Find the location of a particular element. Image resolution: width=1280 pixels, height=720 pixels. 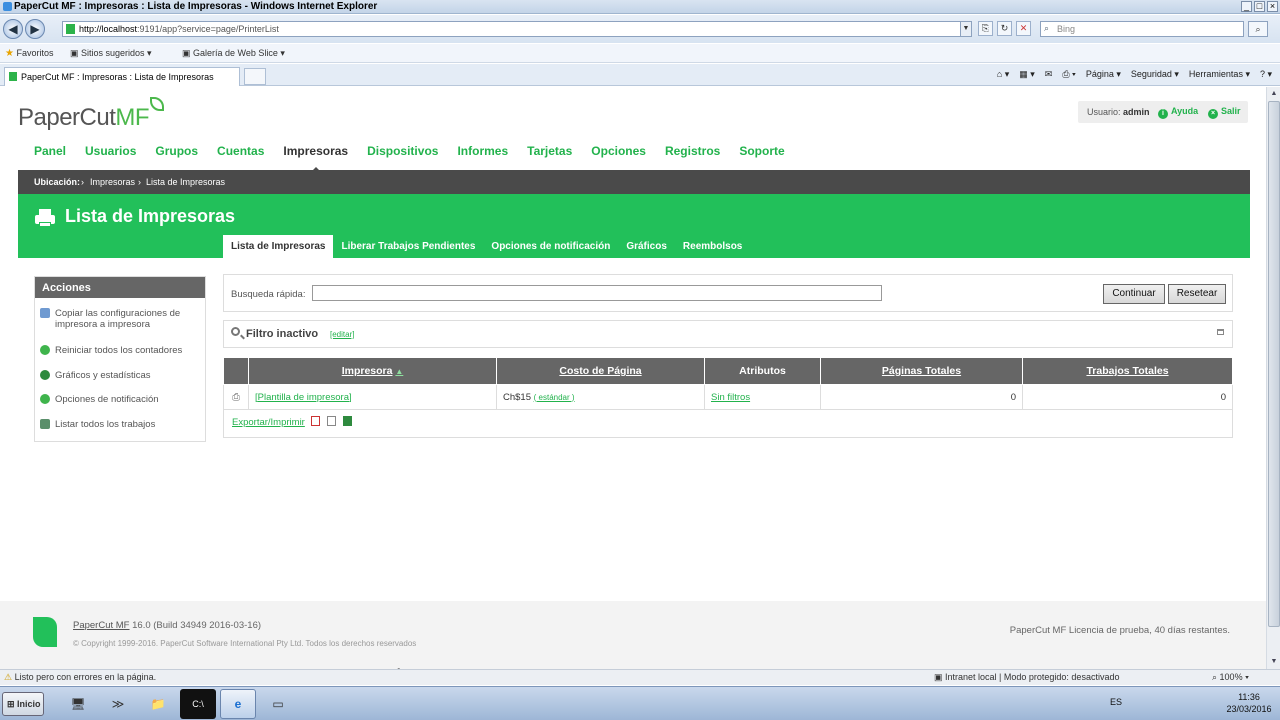

favorites-button: ★ Favoritos is located at coordinates (29, 53).